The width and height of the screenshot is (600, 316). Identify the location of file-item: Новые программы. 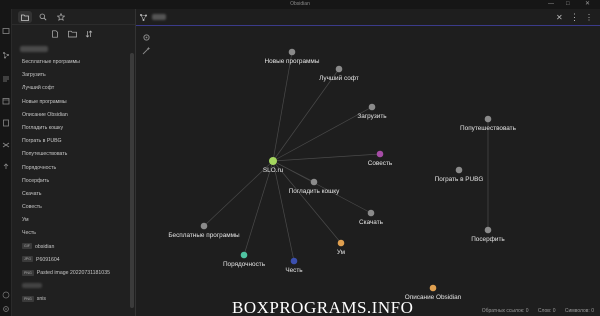
(71, 102).